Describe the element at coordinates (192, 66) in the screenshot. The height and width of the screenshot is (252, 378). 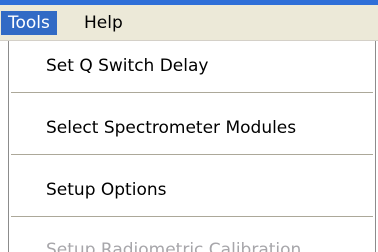
I see `menu-item-set-q-switch-delay: Set Q Switch Delay` at that location.